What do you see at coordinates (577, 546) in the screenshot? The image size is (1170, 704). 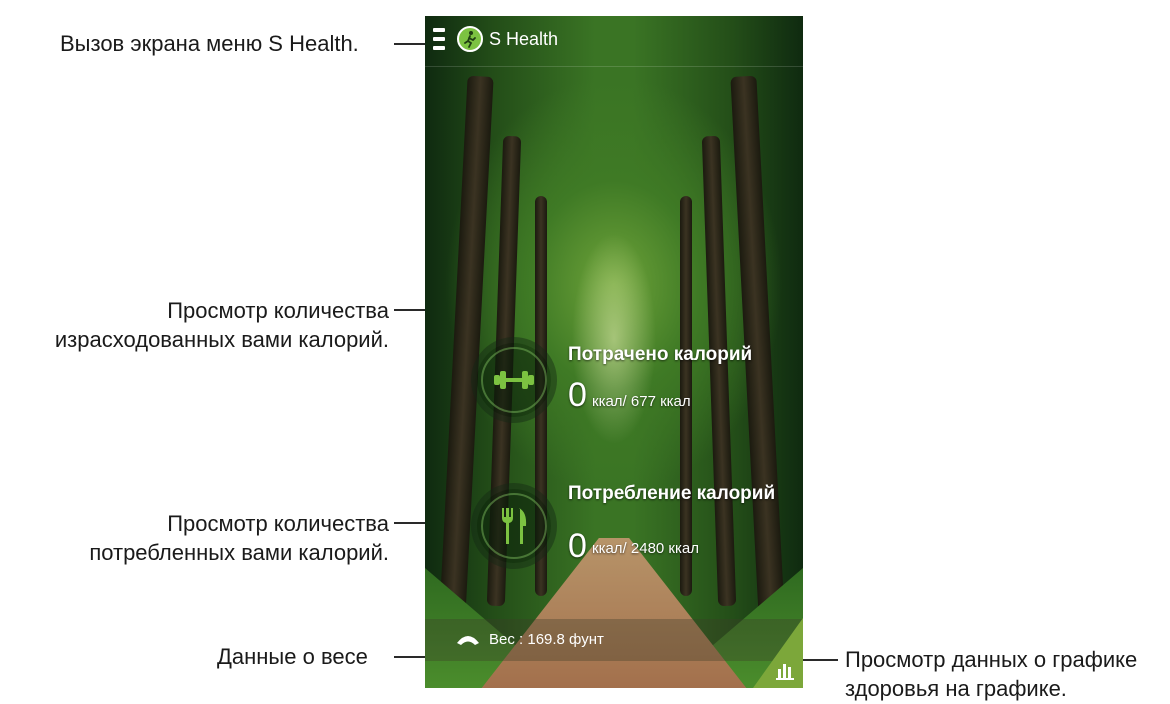 I see `consumed-value: 0` at bounding box center [577, 546].